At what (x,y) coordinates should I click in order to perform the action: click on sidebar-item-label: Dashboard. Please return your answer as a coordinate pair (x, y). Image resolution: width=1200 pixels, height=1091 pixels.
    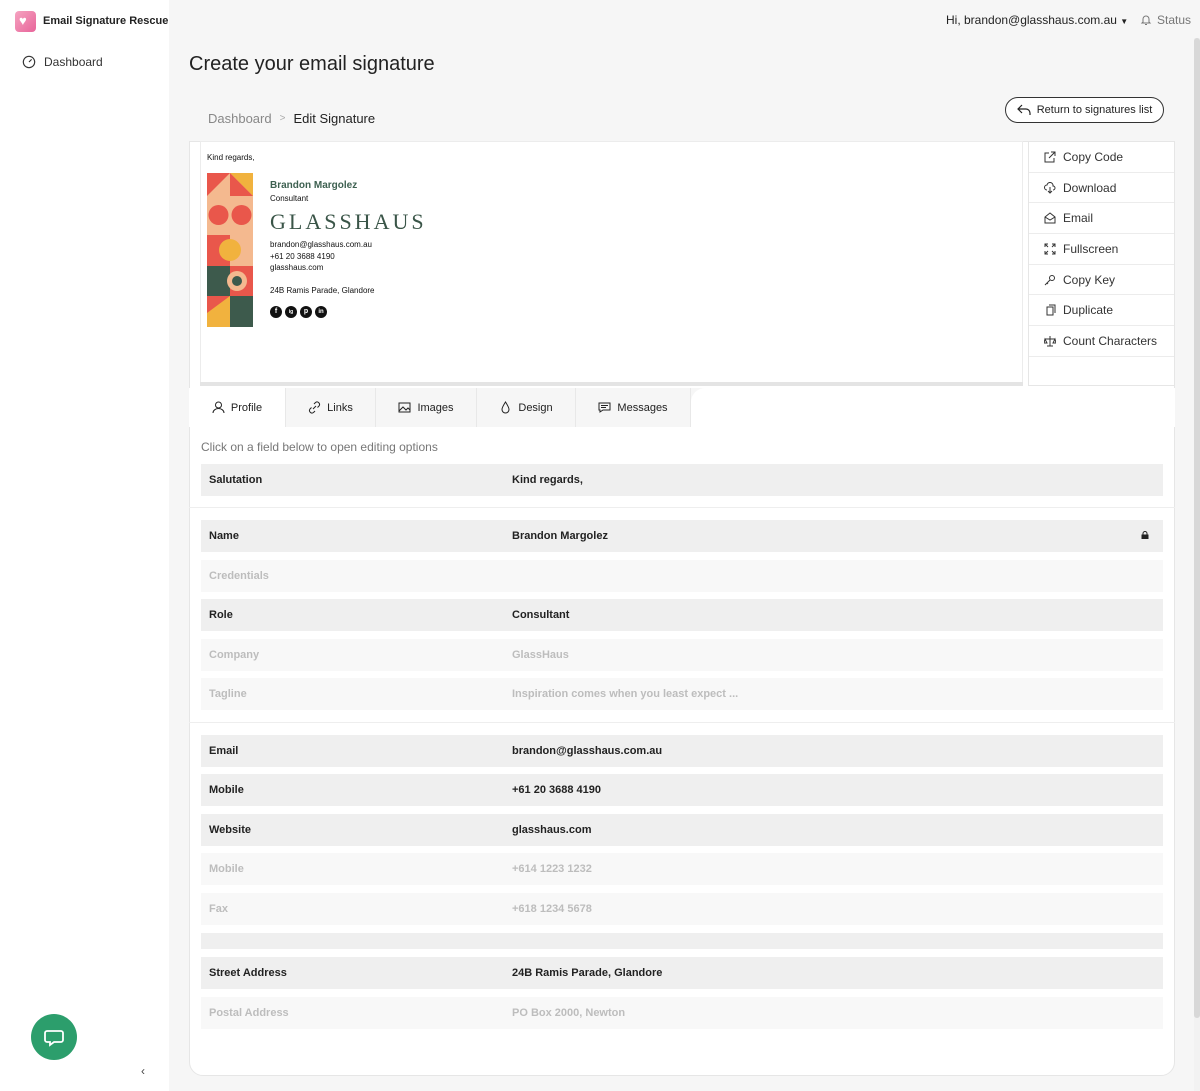
    Looking at the image, I should click on (73, 62).